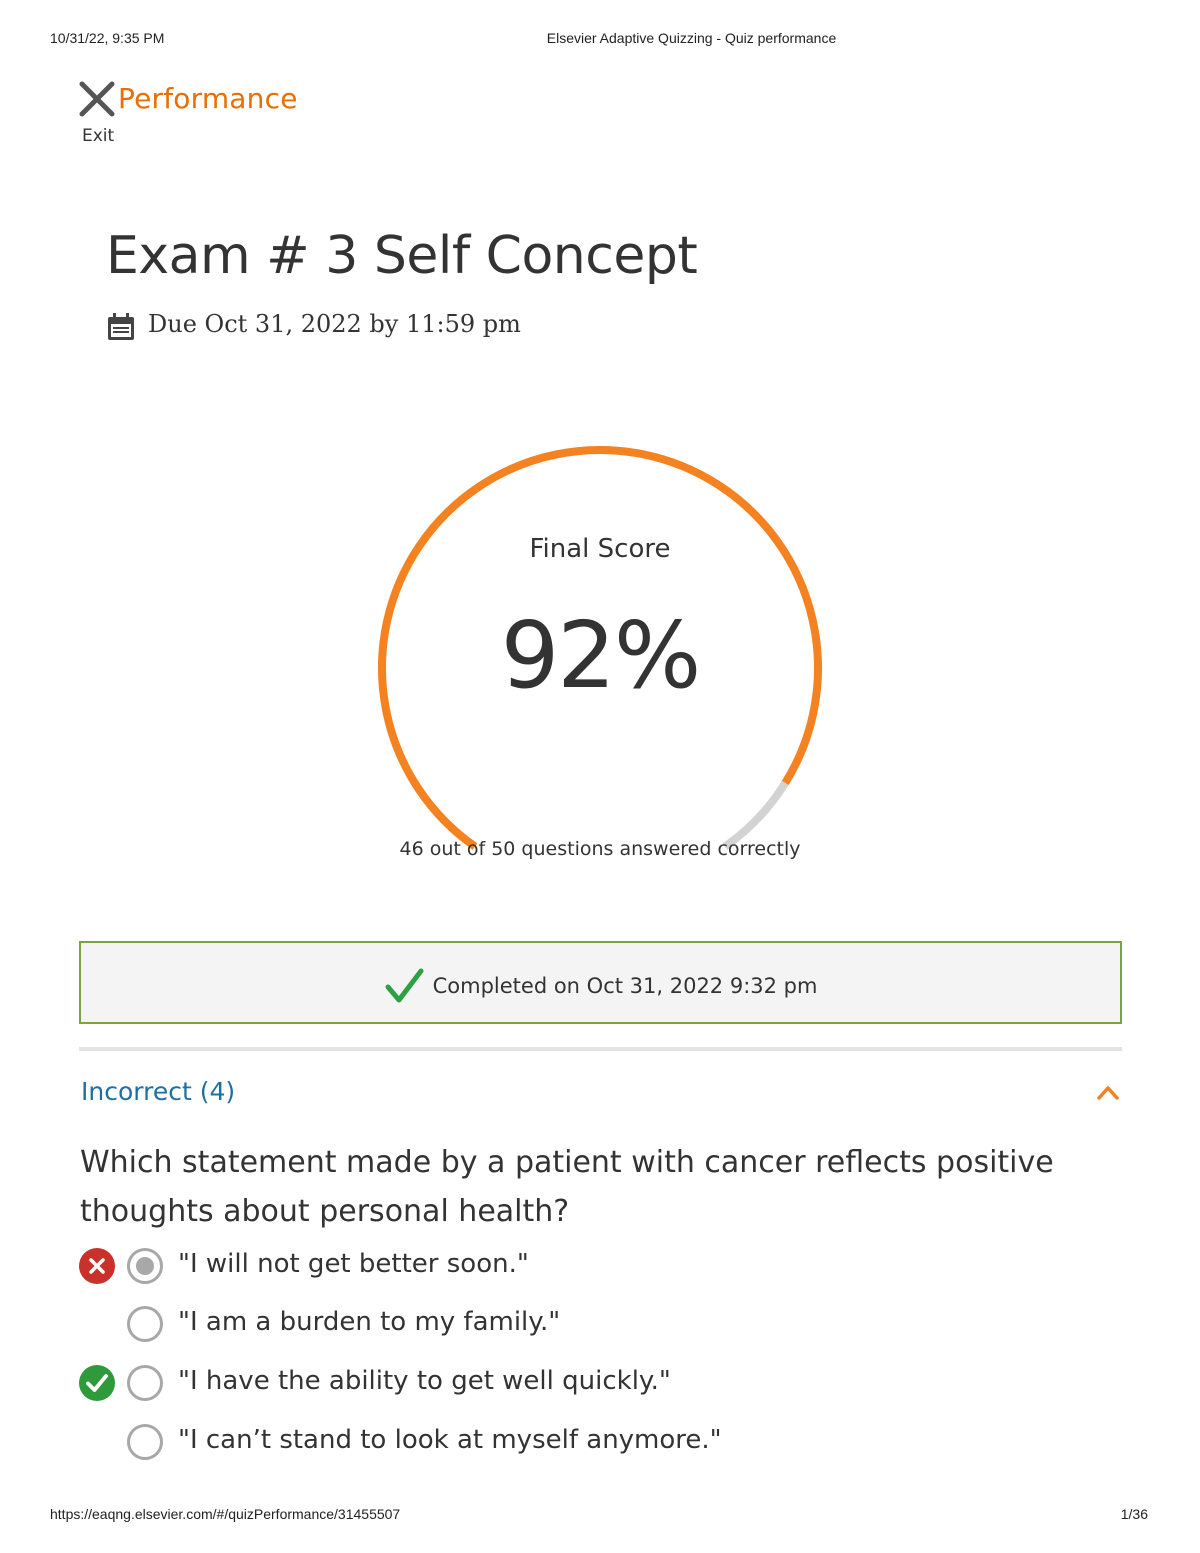 This screenshot has height=1553, width=1200. Describe the element at coordinates (97, 1383) in the screenshot. I see `correct-answer-icon` at that location.